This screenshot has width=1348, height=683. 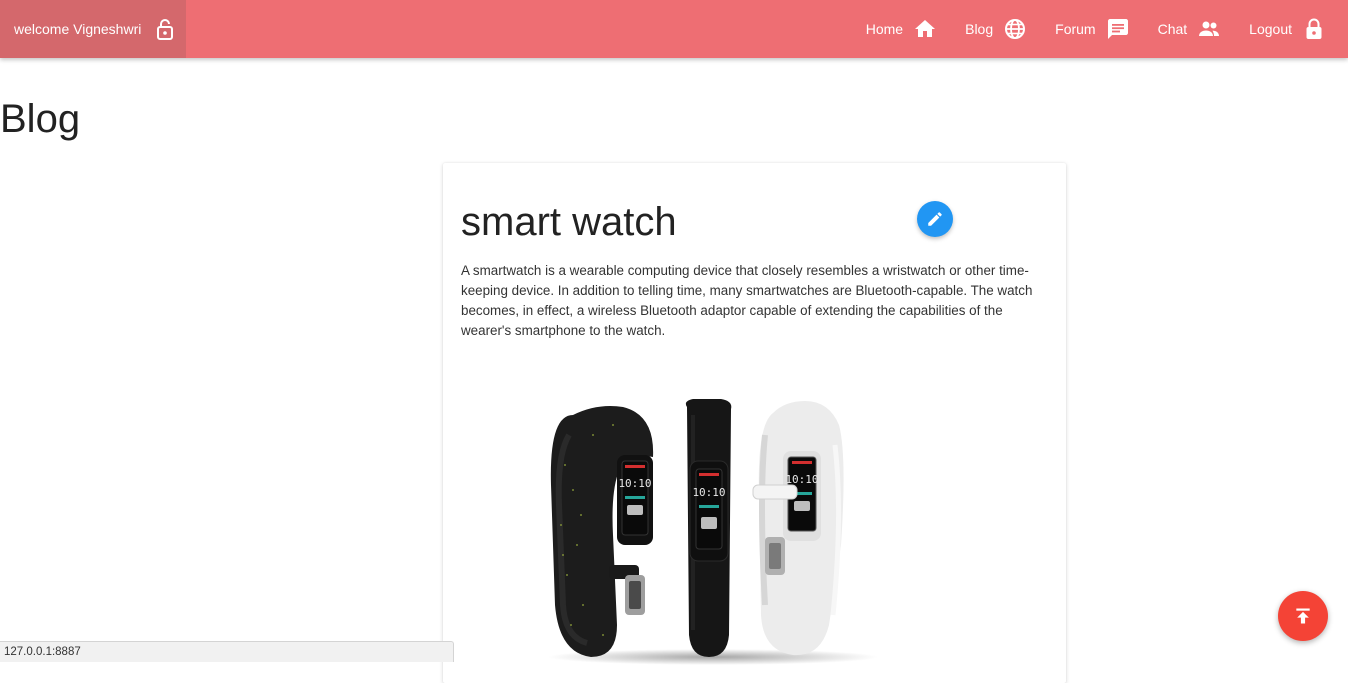 What do you see at coordinates (1118, 29) in the screenshot?
I see `message-icon` at bounding box center [1118, 29].